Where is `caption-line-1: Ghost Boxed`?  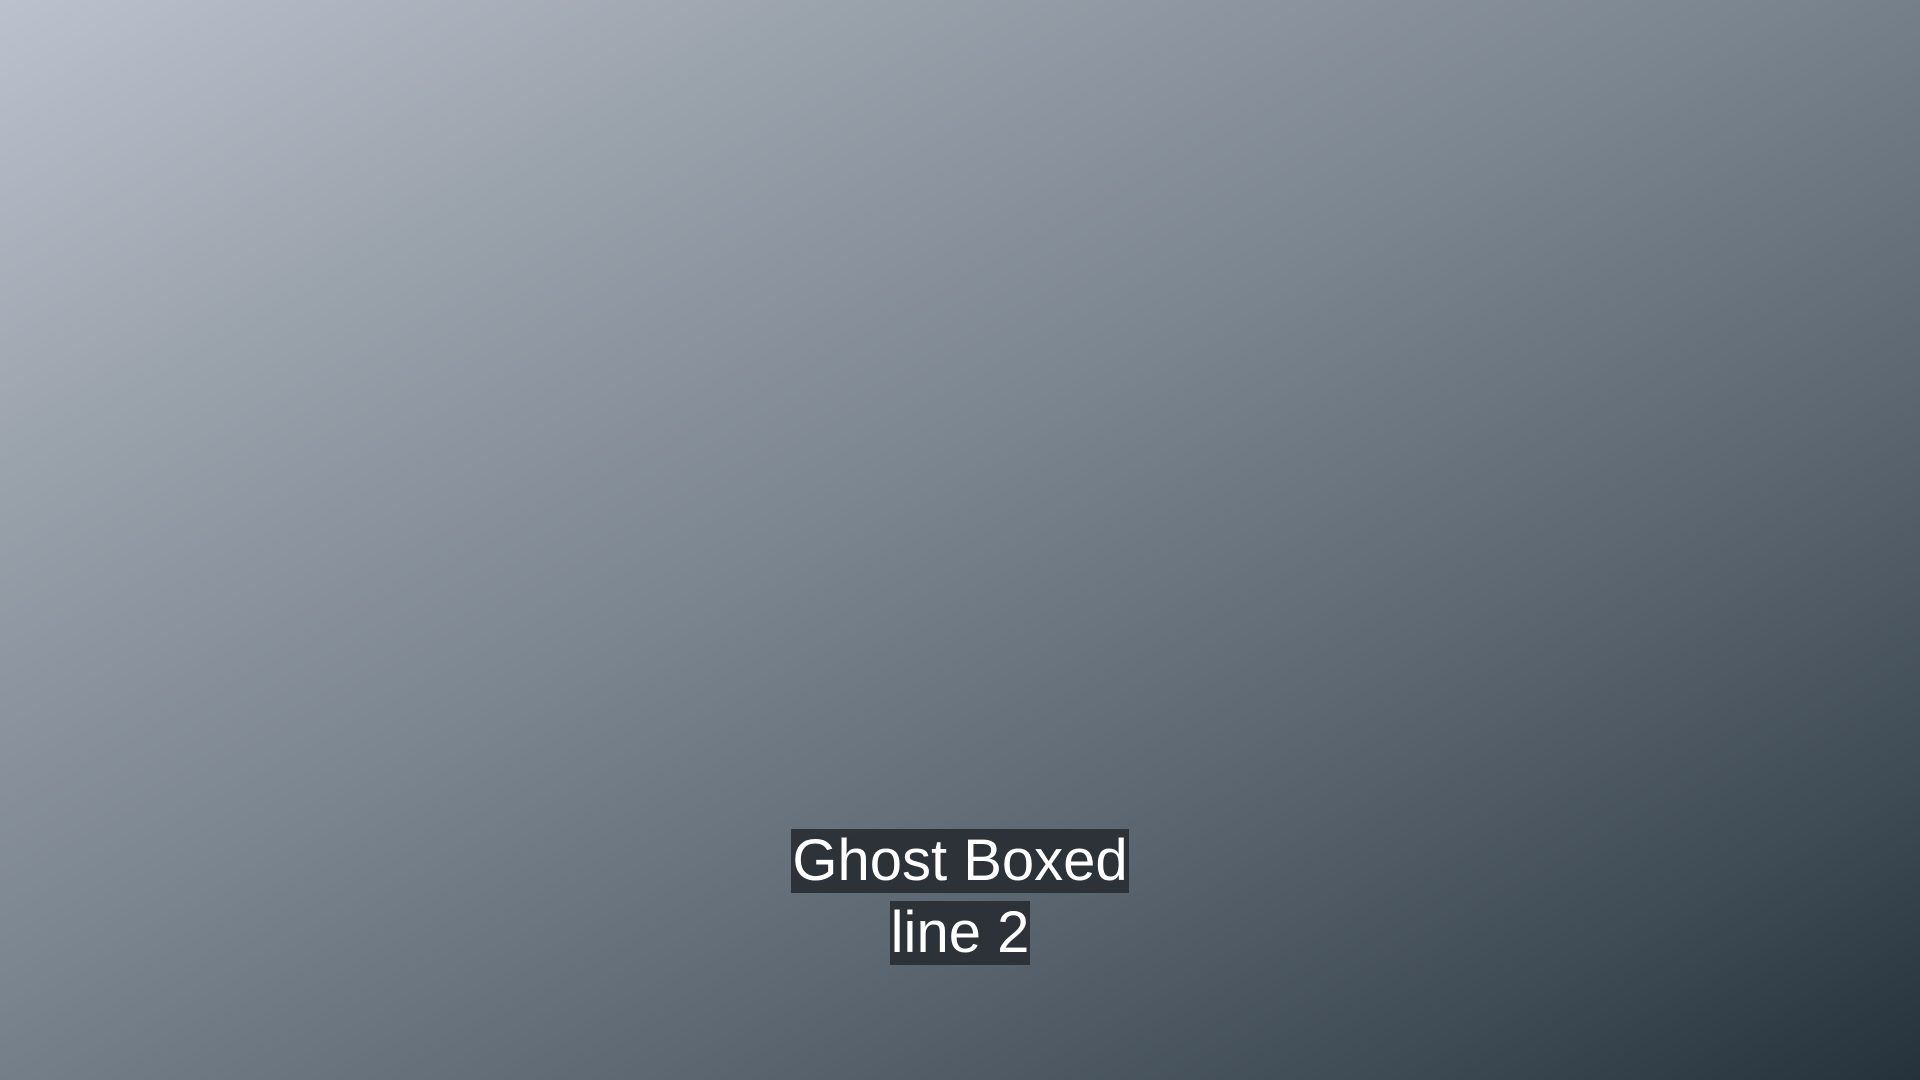 caption-line-1: Ghost Boxed is located at coordinates (960, 860).